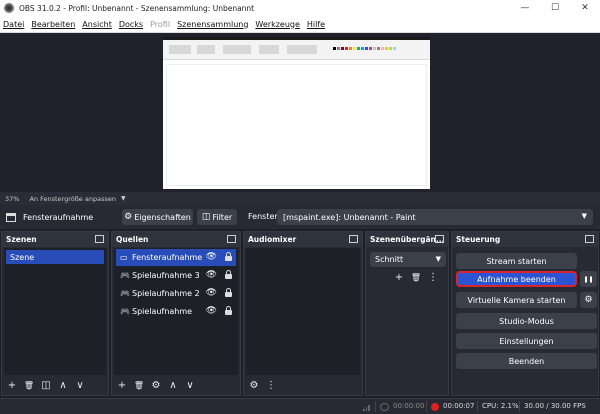 The image size is (600, 414). Describe the element at coordinates (525, 8) in the screenshot. I see `minimize-button: —` at that location.